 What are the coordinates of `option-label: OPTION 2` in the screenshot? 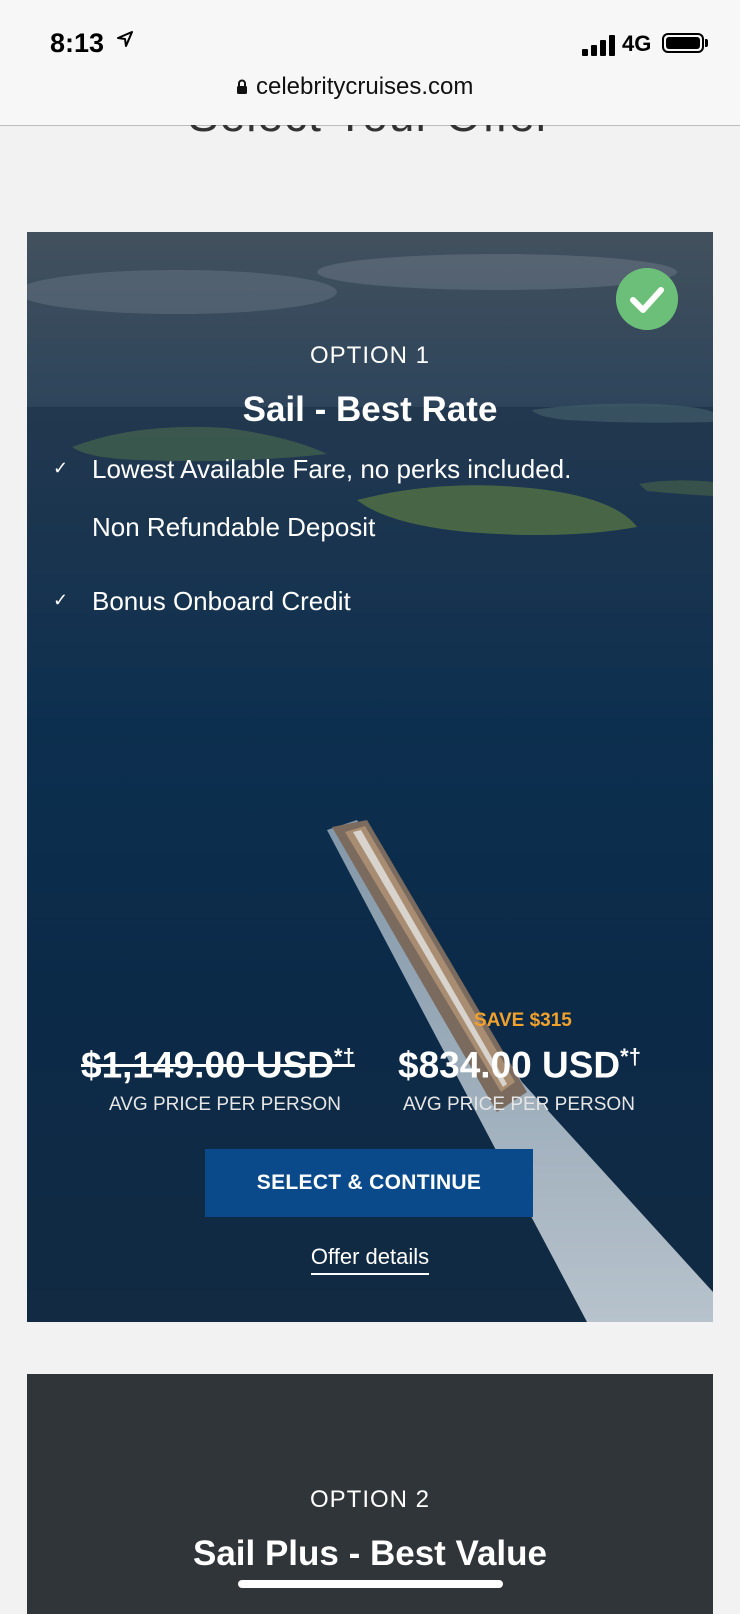 It's located at (370, 1499).